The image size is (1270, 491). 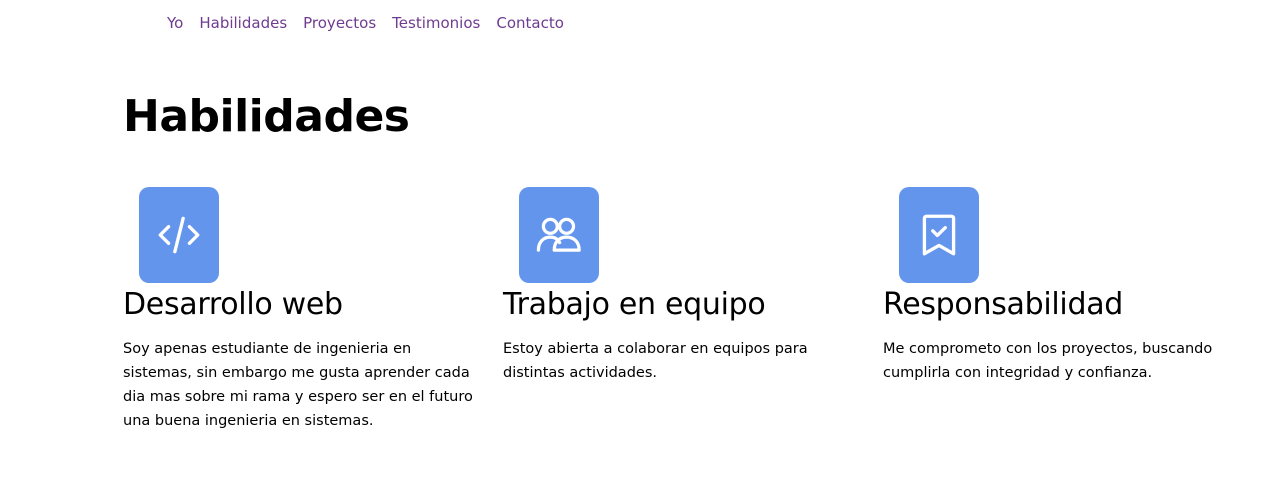 I want to click on nav-link-contacto: Contacto, so click(x=530, y=23).